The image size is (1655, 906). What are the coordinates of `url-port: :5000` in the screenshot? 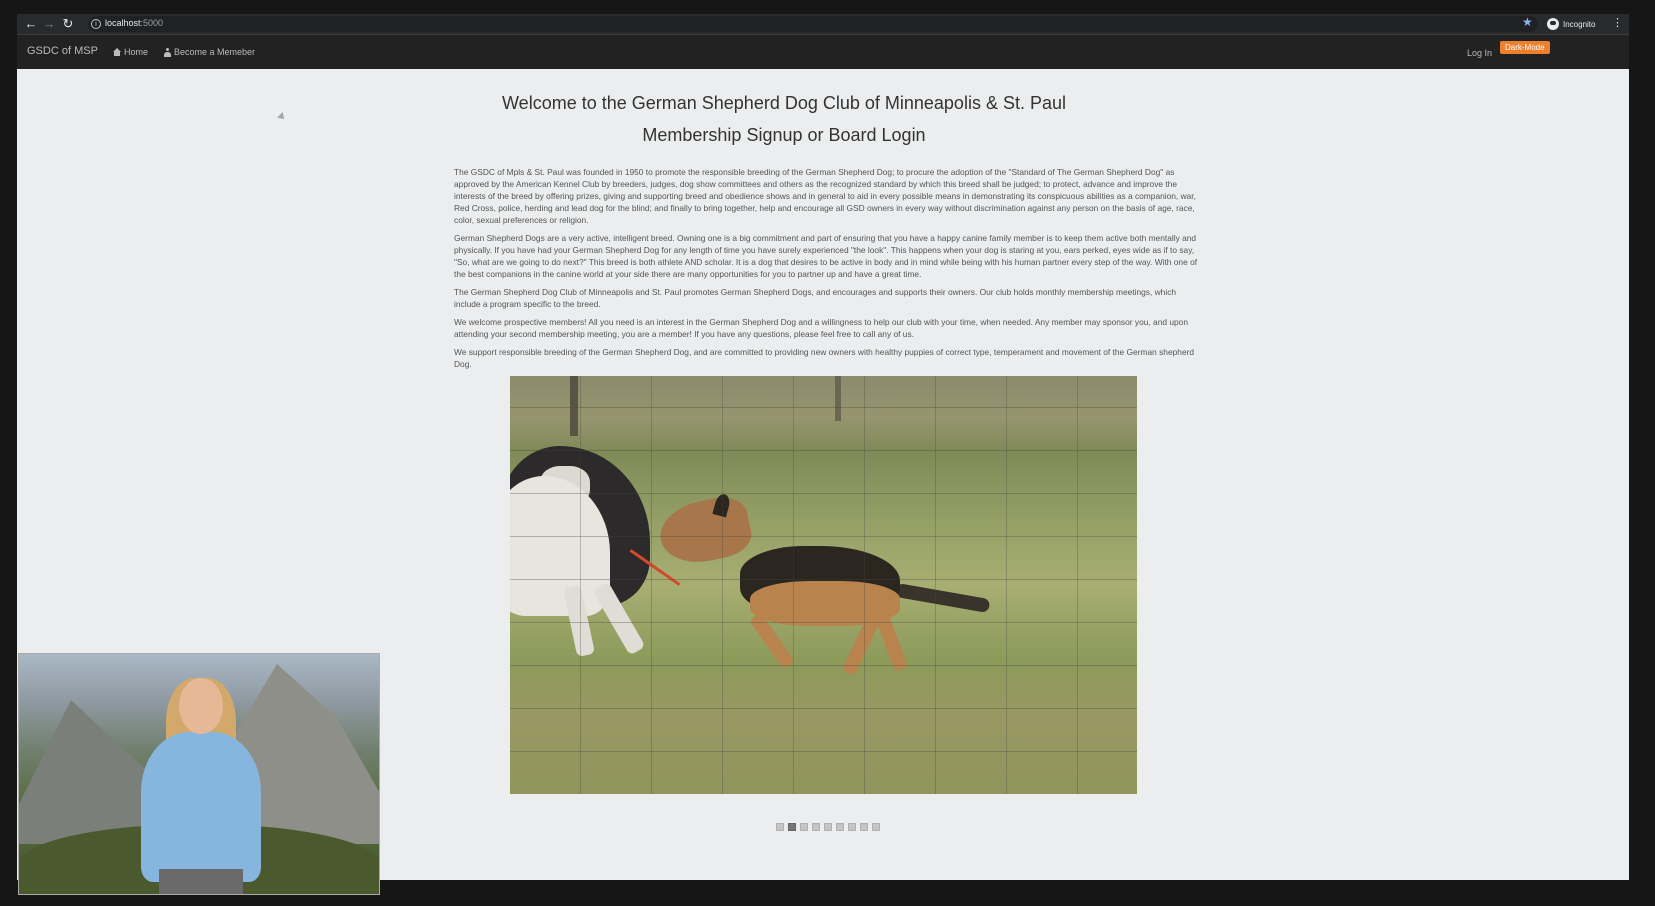 It's located at (152, 23).